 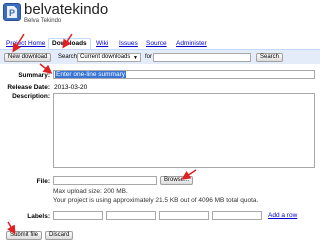 What do you see at coordinates (18, 43) in the screenshot?
I see `arrow-to-new-download` at bounding box center [18, 43].